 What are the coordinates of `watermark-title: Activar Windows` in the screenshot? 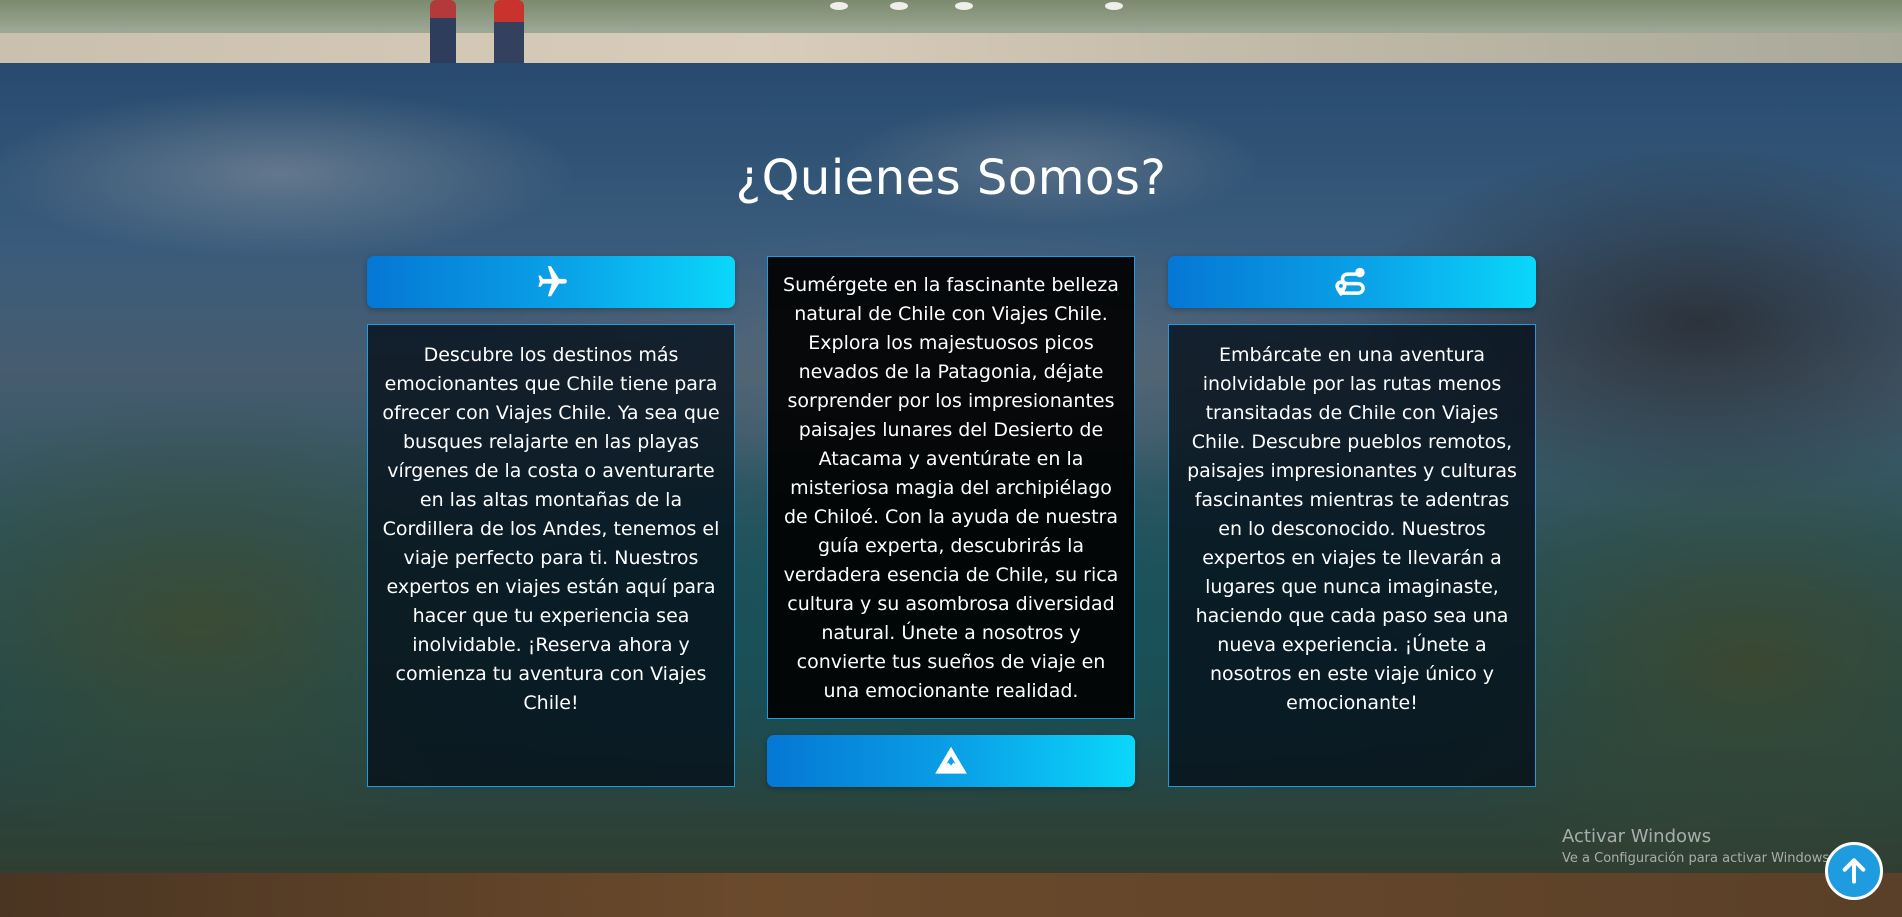 It's located at (1637, 836).